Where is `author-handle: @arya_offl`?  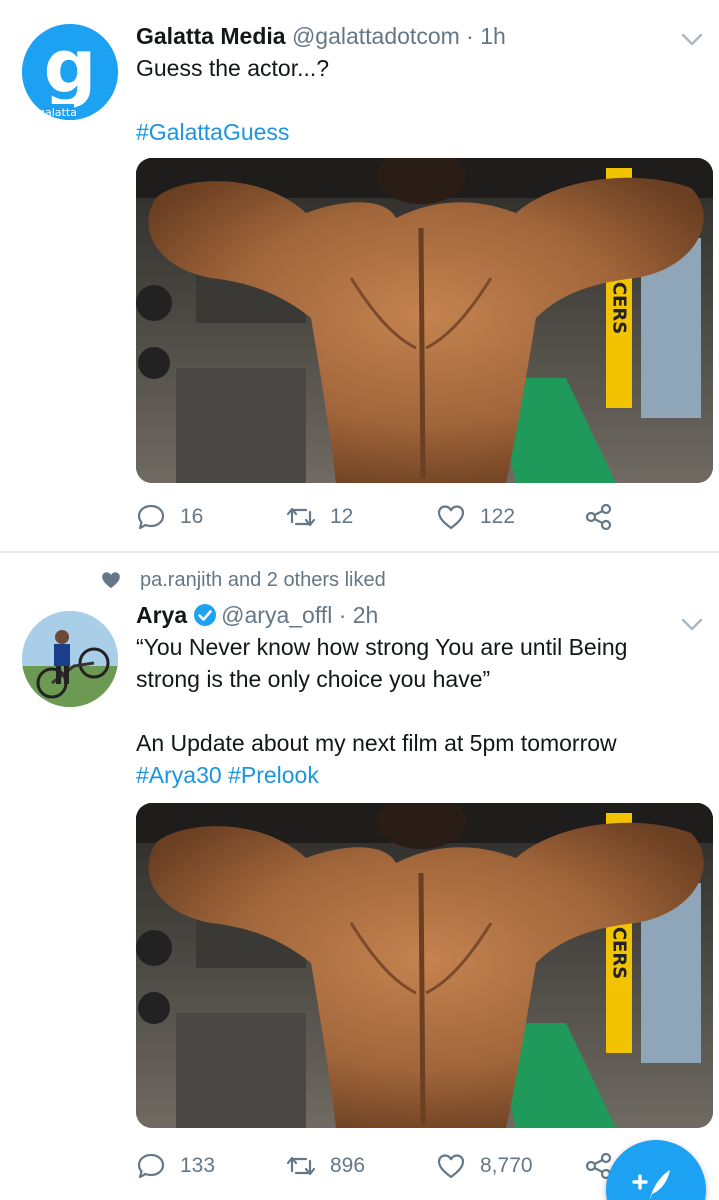 author-handle: @arya_offl is located at coordinates (276, 615).